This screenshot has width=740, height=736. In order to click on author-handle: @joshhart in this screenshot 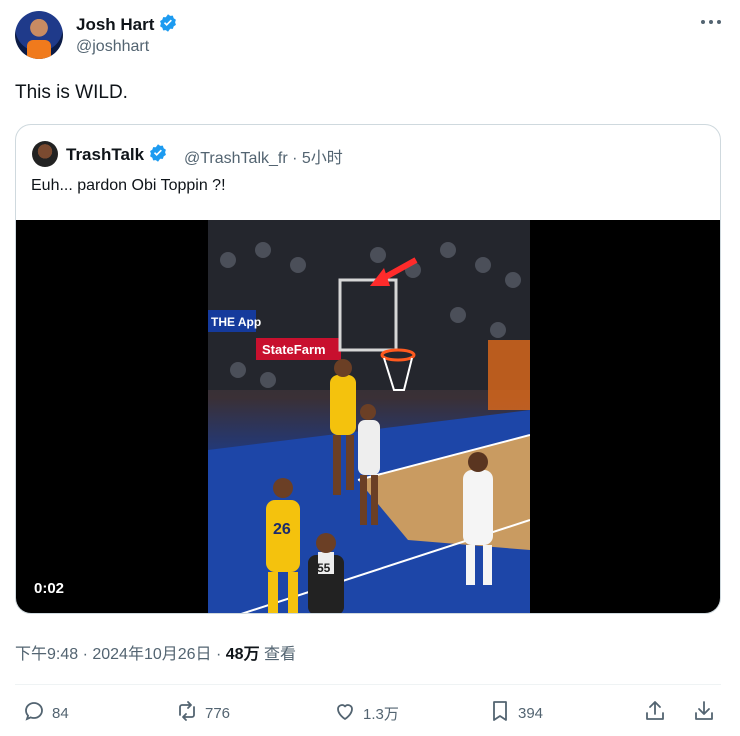, I will do `click(112, 47)`.